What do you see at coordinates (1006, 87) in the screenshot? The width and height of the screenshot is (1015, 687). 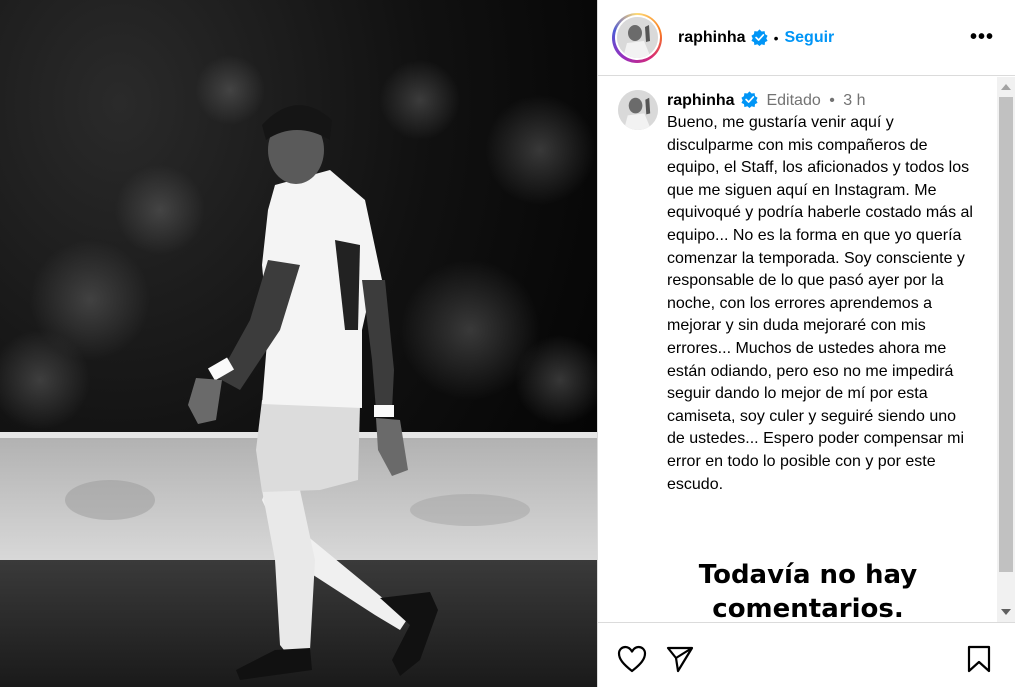 I see `scroll-up-icon` at bounding box center [1006, 87].